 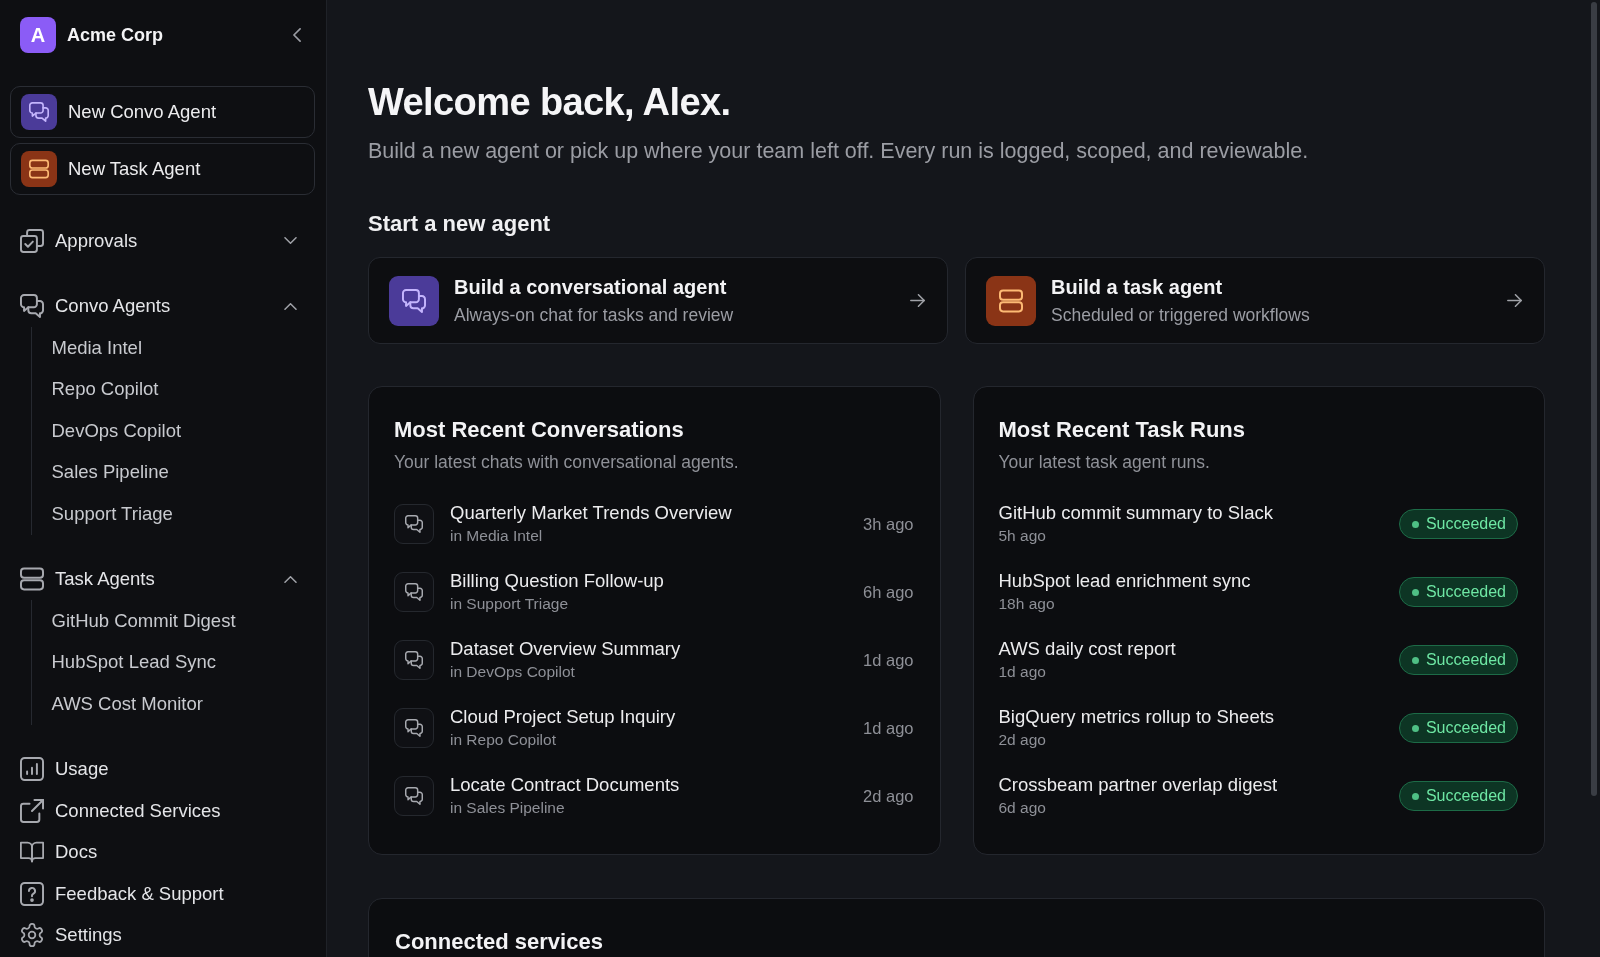 I want to click on timestamp: 3h ago, so click(x=888, y=524).